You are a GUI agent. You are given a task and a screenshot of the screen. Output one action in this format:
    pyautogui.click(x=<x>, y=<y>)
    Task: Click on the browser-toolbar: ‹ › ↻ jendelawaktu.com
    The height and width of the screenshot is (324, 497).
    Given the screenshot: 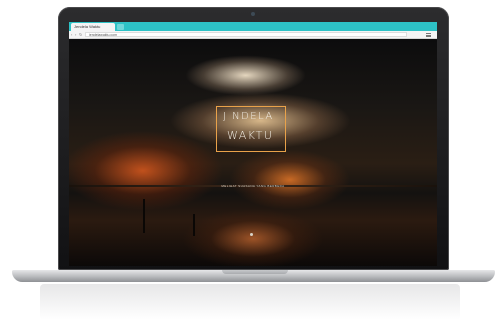 What is the action you would take?
    pyautogui.click(x=253, y=35)
    